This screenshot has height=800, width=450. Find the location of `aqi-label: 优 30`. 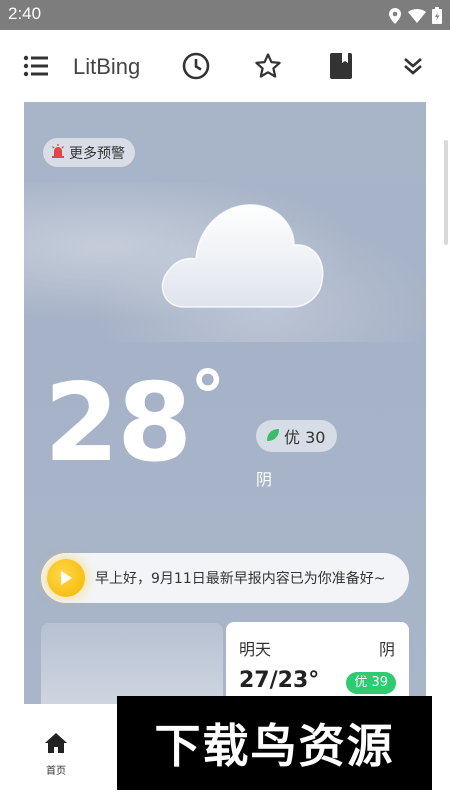

aqi-label: 优 30 is located at coordinates (305, 437).